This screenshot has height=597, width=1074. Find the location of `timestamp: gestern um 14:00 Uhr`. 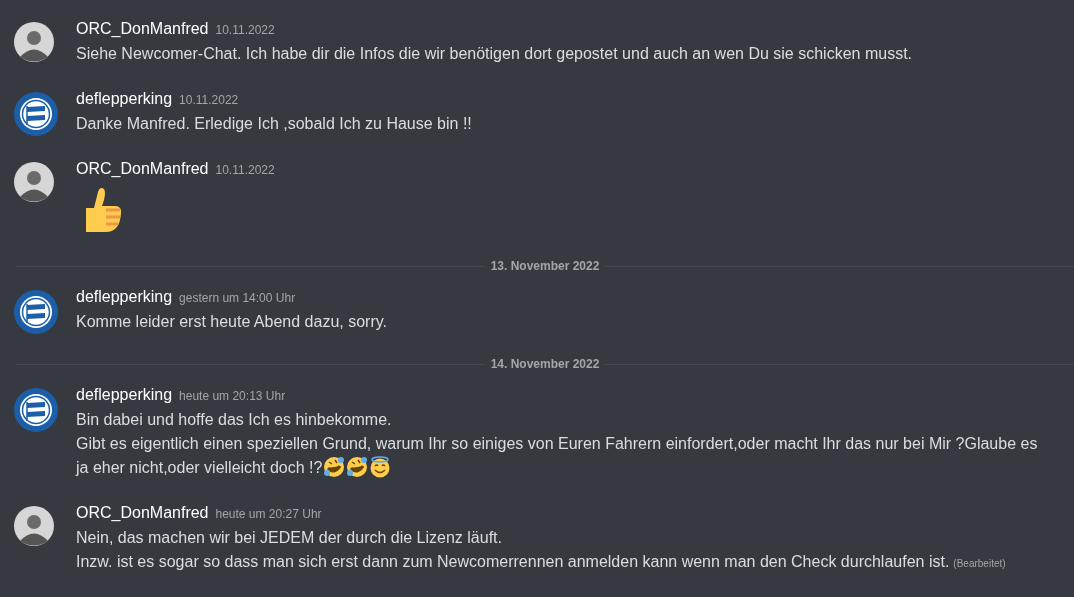

timestamp: gestern um 14:00 Uhr is located at coordinates (237, 298).